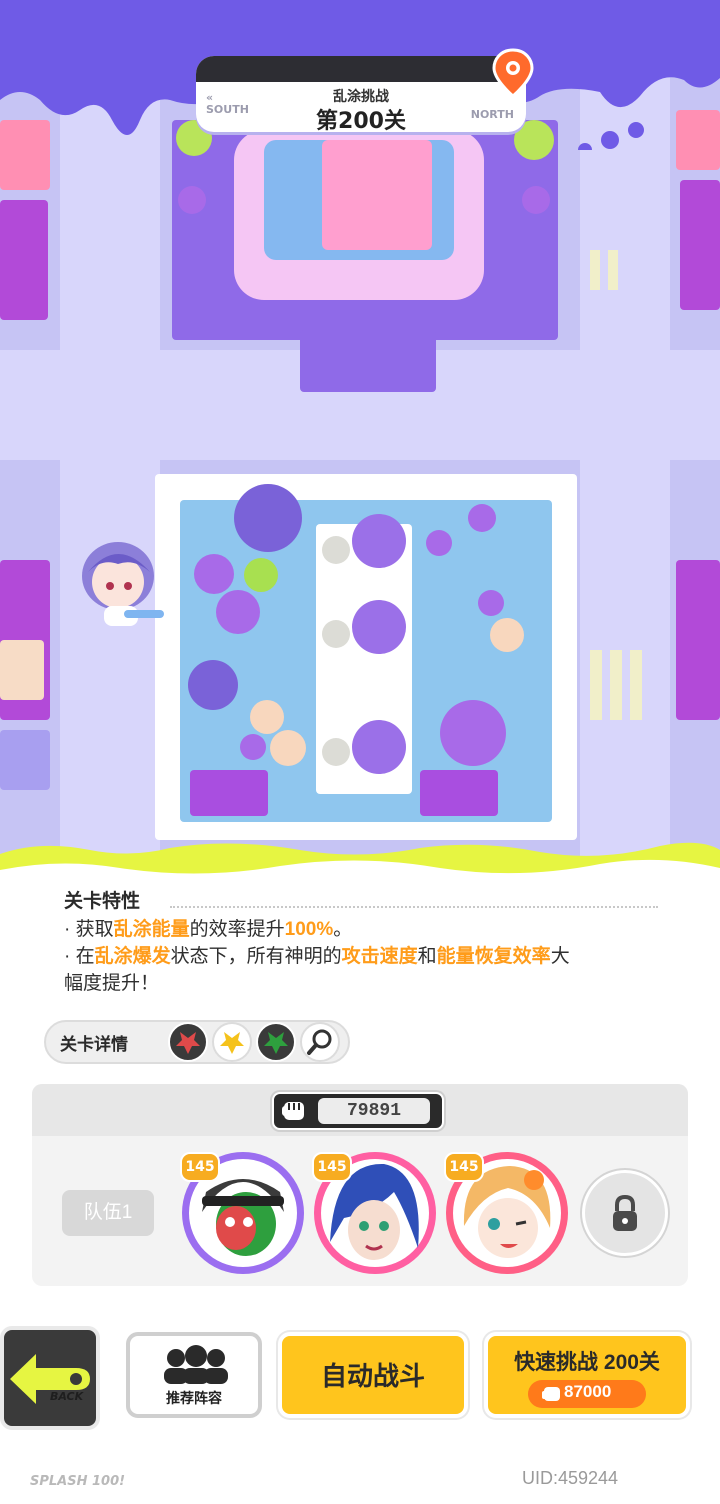 The image size is (720, 1504). What do you see at coordinates (256, 956) in the screenshot?
I see `trait-text: 状态下，所有神明的` at bounding box center [256, 956].